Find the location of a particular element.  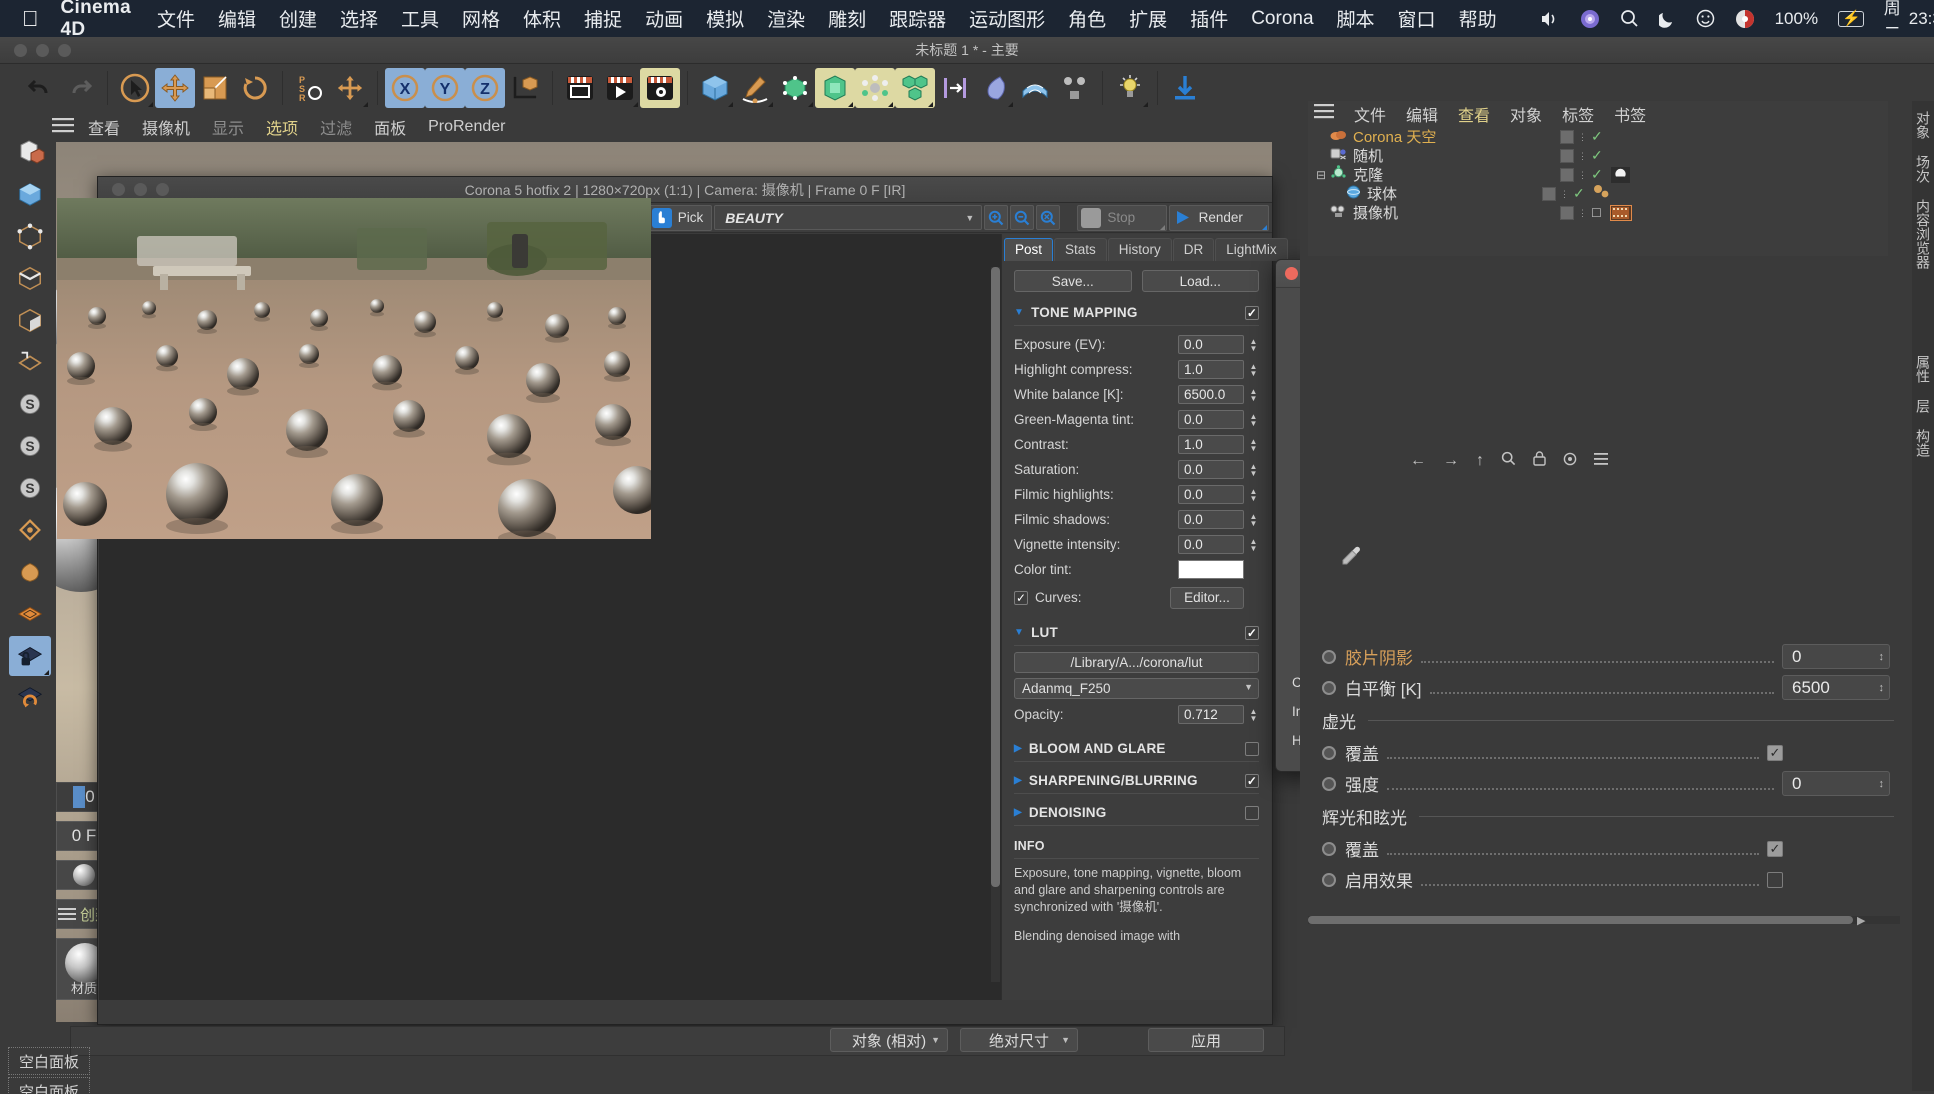

rotate-tool-button is located at coordinates (255, 88).